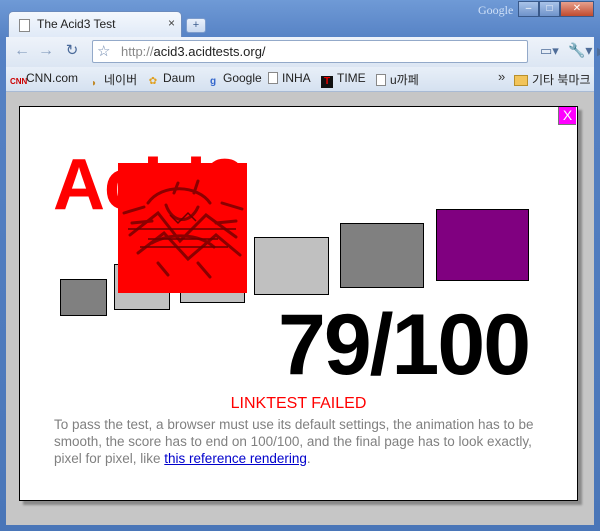  I want to click on forward-button: →, so click(46, 51).